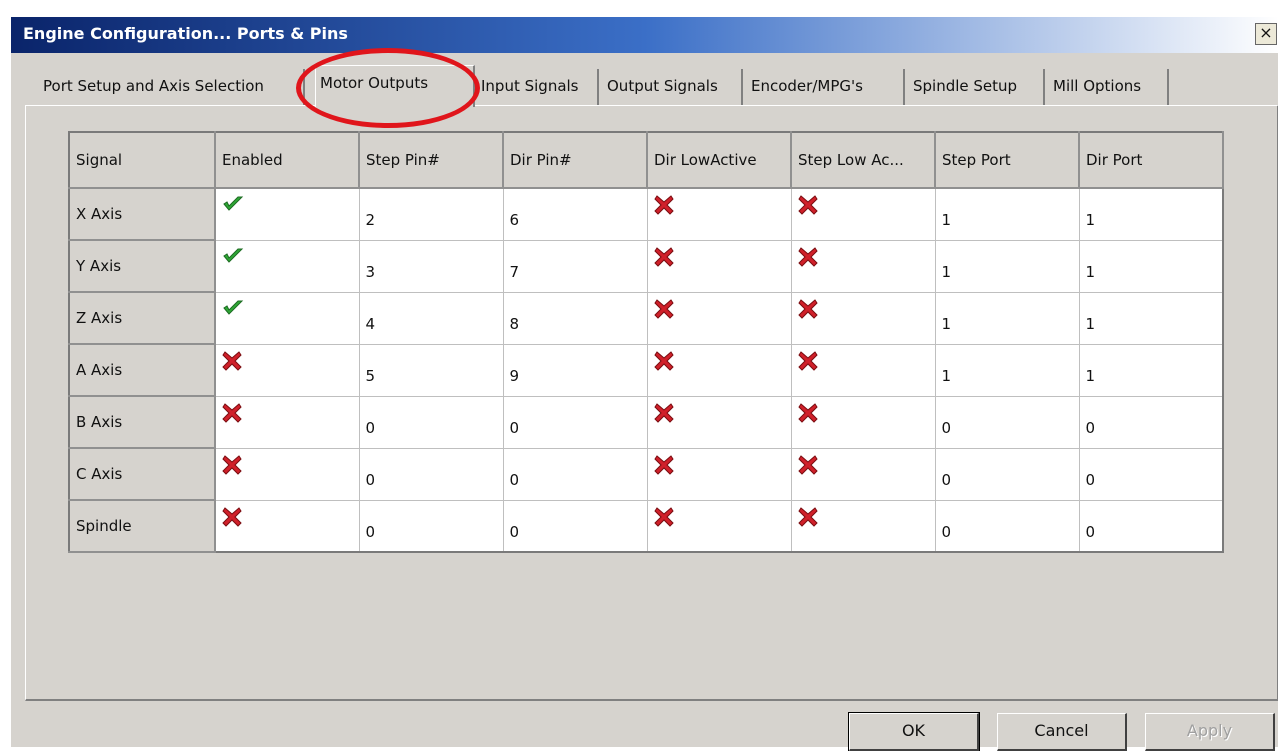 The height and width of the screenshot is (751, 1278). What do you see at coordinates (1007, 160) in the screenshot?
I see `column-header: Step Port` at bounding box center [1007, 160].